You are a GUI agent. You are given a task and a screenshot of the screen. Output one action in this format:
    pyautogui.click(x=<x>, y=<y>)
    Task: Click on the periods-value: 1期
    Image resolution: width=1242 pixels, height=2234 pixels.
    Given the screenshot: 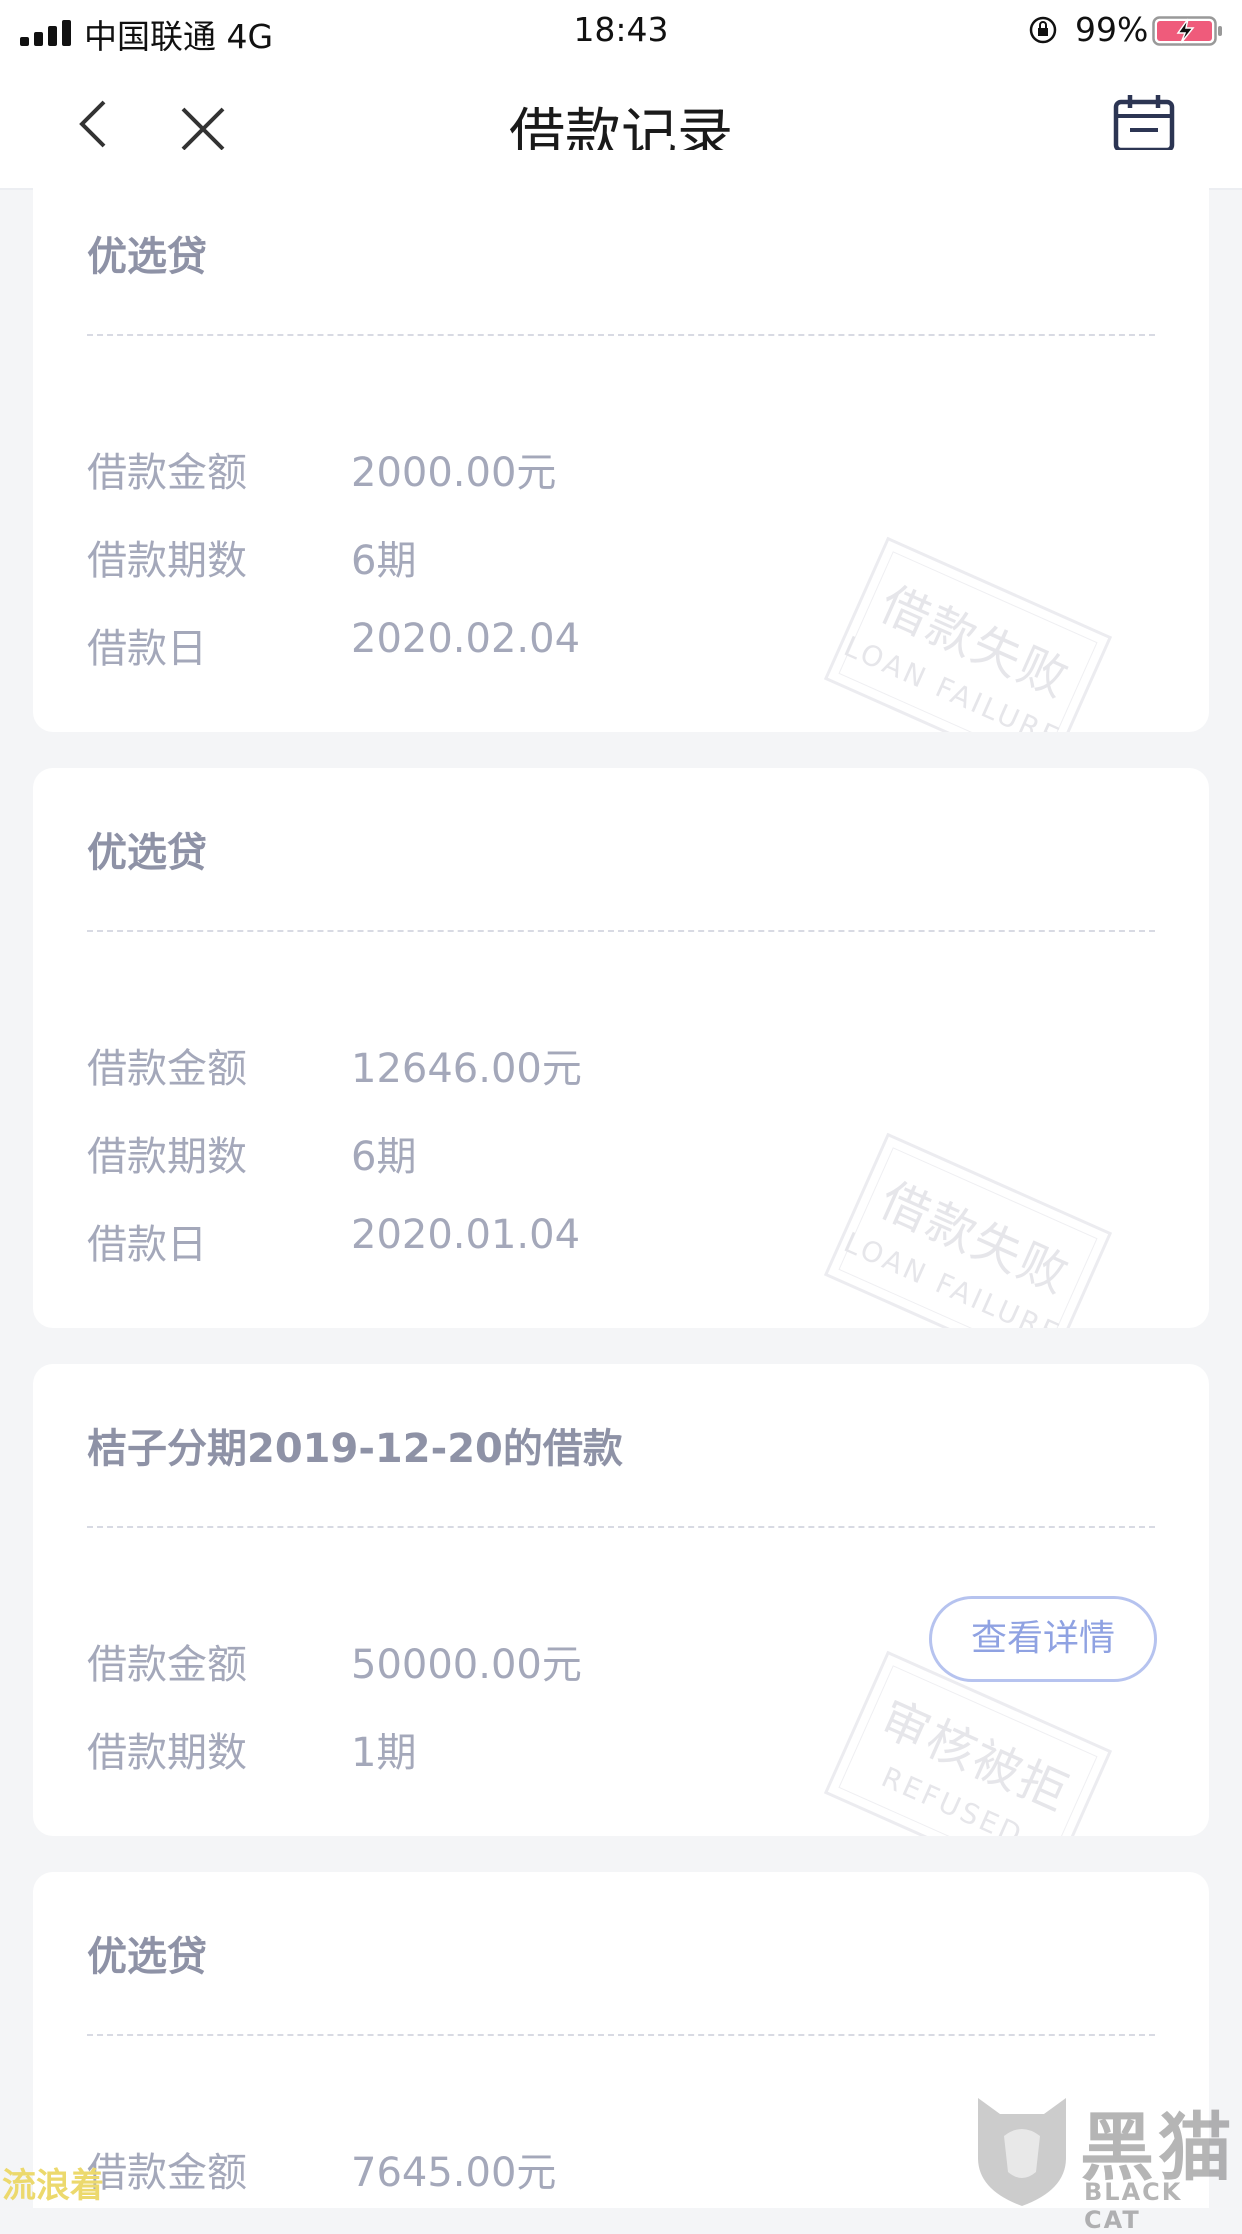 What is the action you would take?
    pyautogui.click(x=384, y=1753)
    